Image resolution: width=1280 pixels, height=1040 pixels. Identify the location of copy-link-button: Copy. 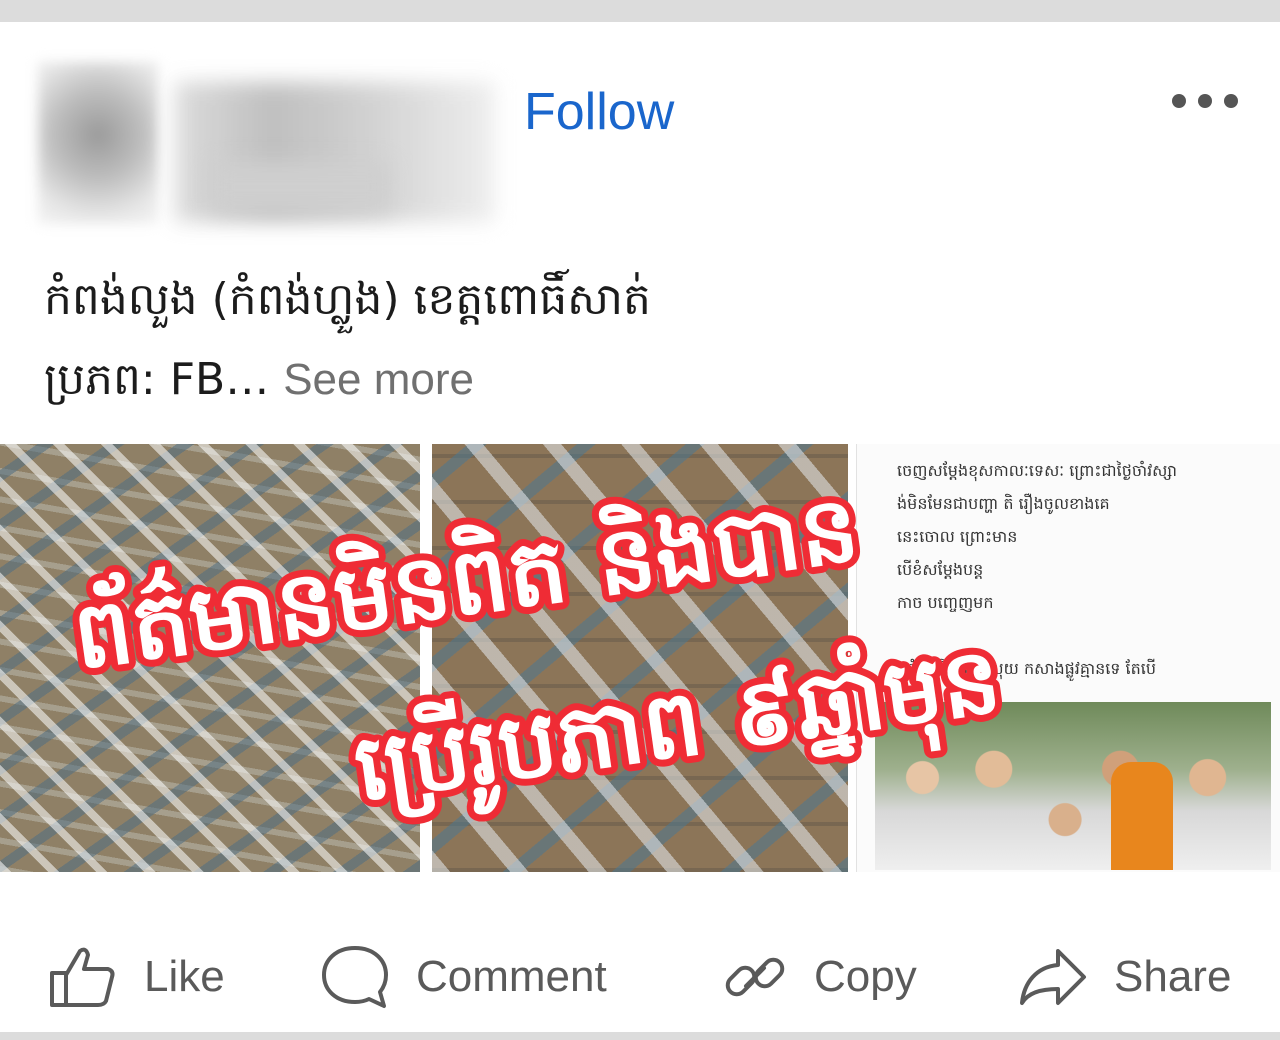
(819, 977).